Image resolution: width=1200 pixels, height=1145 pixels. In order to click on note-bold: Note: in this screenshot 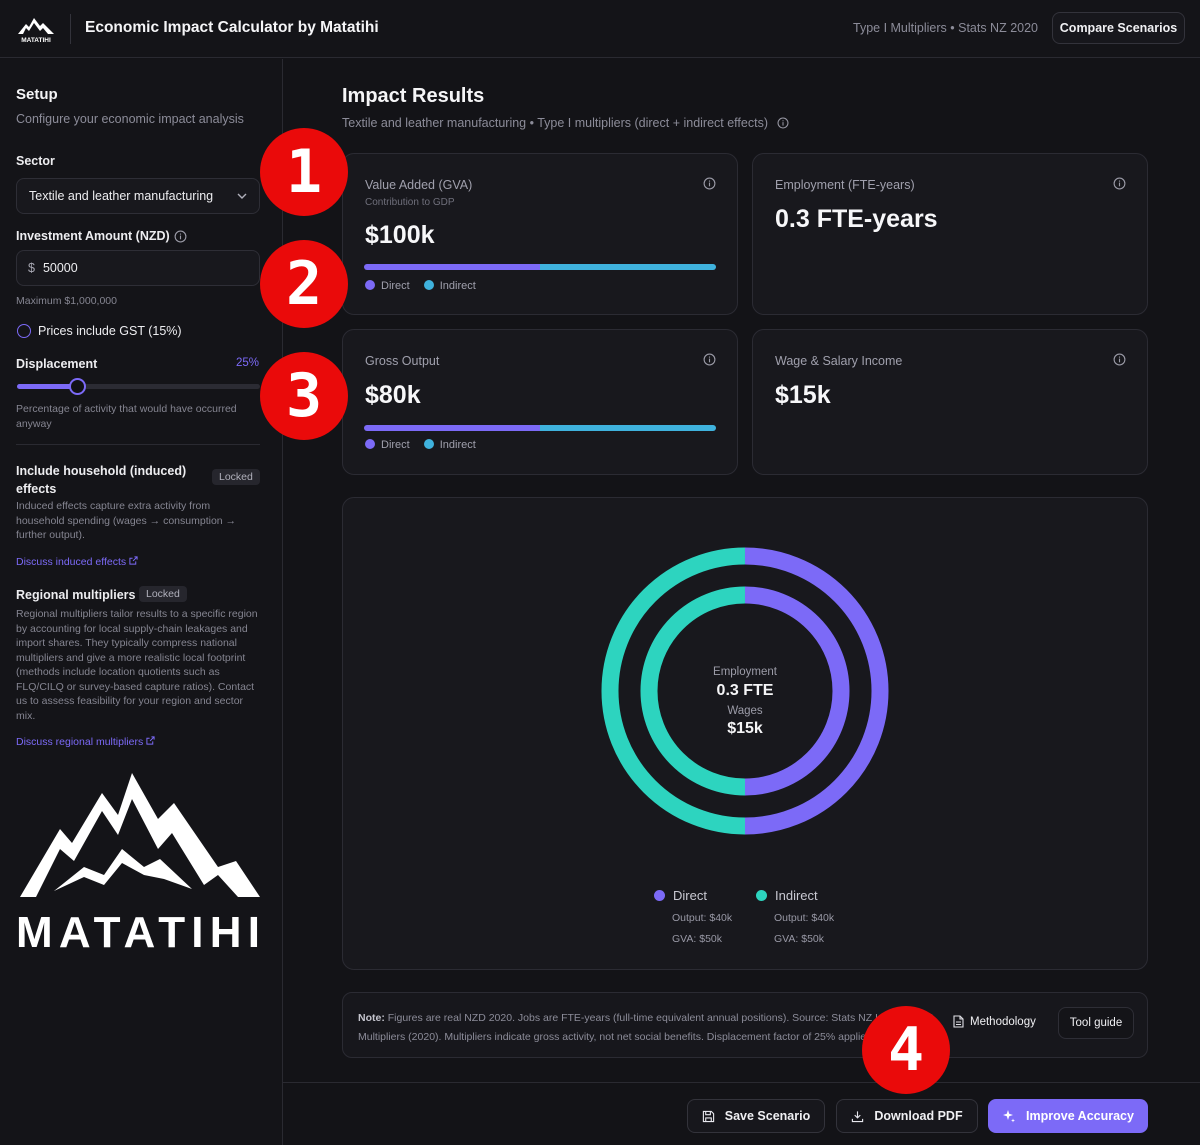, I will do `click(371, 1018)`.